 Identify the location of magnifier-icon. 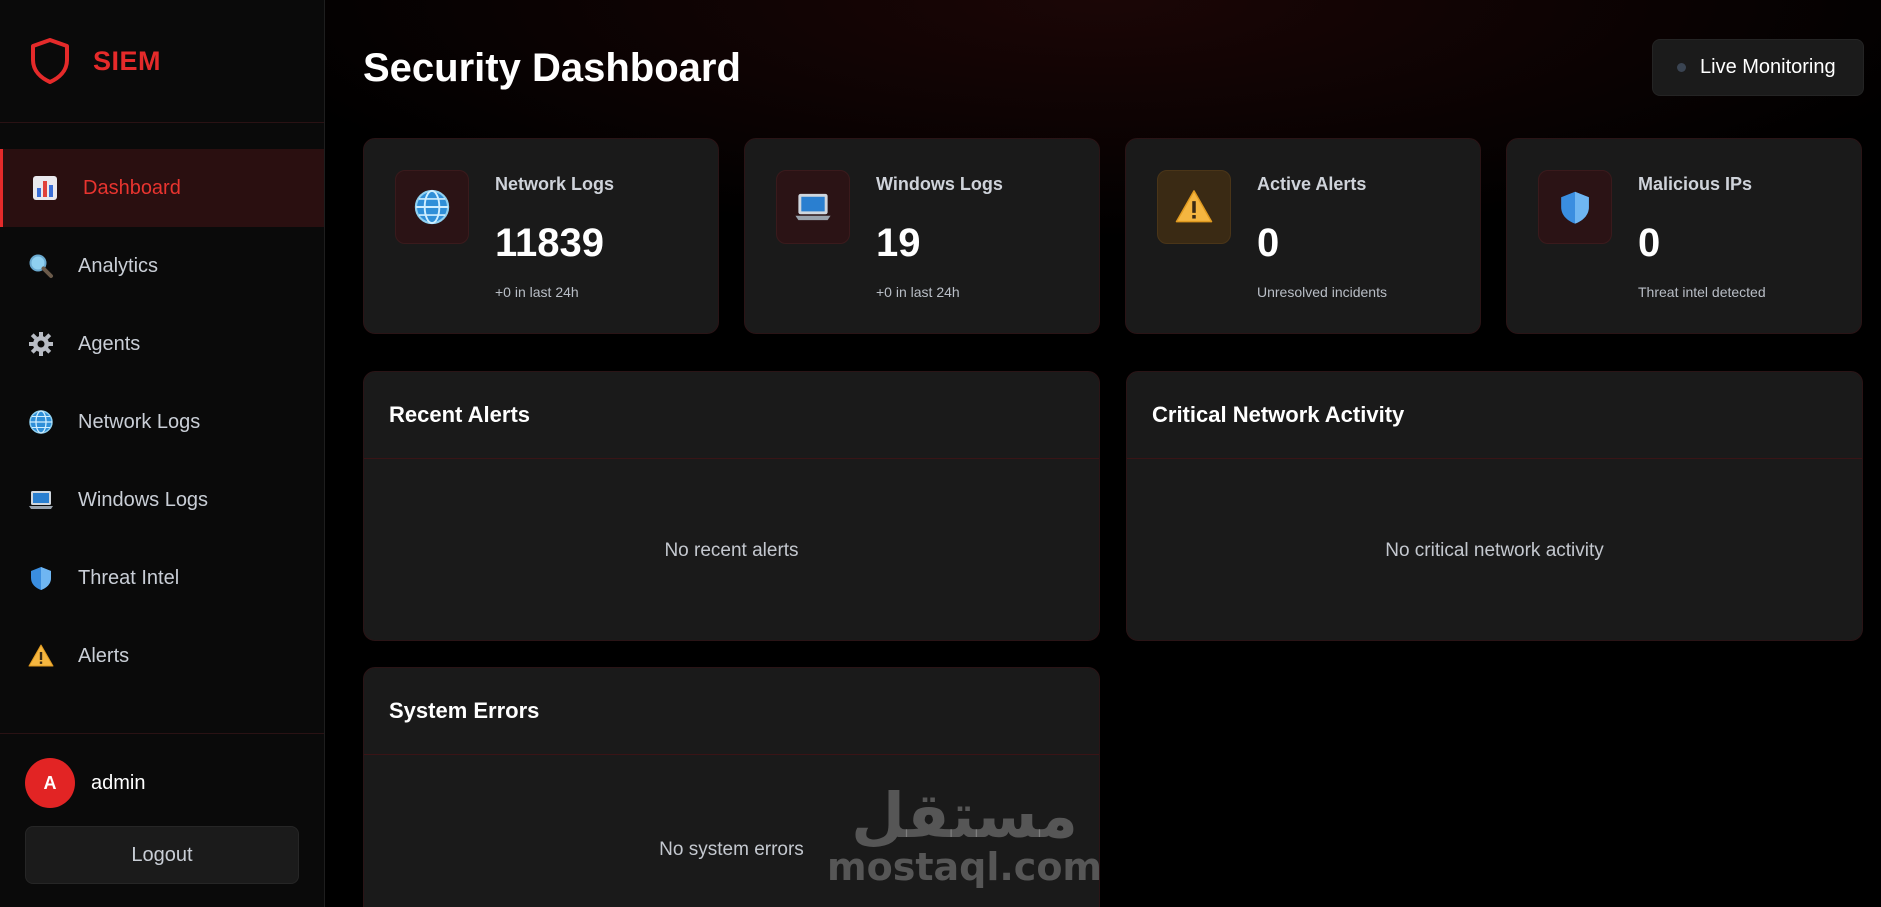
(41, 266).